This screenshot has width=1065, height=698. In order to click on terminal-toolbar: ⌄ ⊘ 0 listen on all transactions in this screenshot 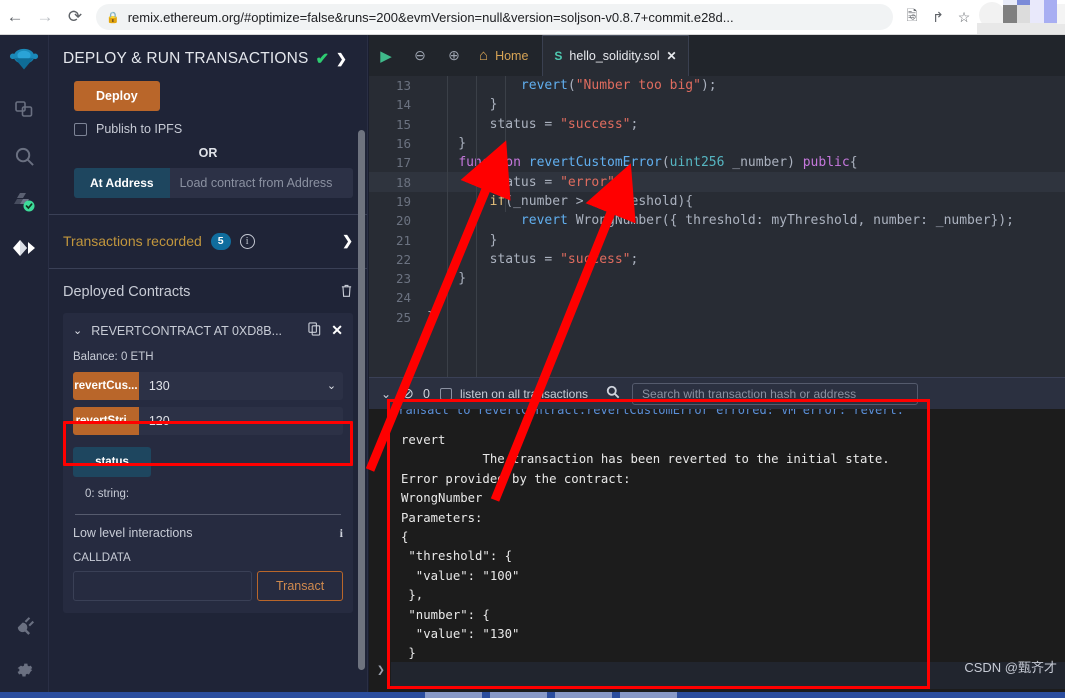, I will do `click(717, 393)`.